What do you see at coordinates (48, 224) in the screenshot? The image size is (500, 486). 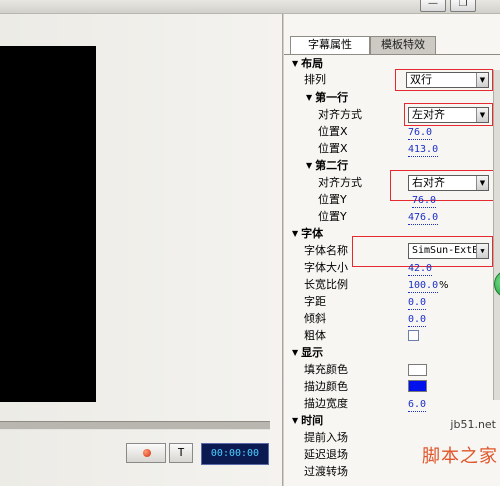 I see `video-preview` at bounding box center [48, 224].